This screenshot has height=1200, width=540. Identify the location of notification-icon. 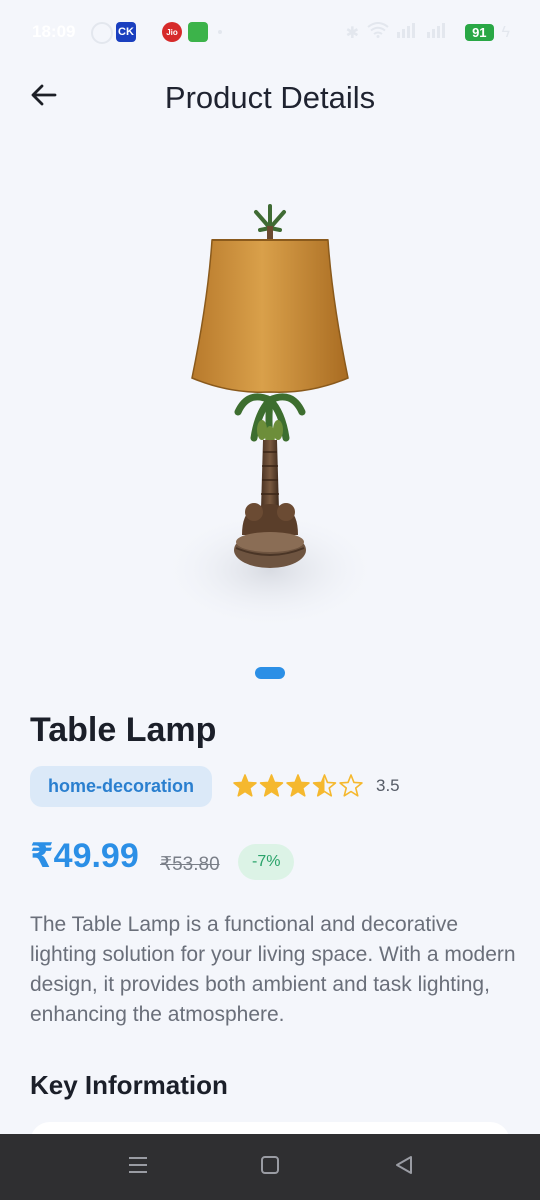
(102, 33).